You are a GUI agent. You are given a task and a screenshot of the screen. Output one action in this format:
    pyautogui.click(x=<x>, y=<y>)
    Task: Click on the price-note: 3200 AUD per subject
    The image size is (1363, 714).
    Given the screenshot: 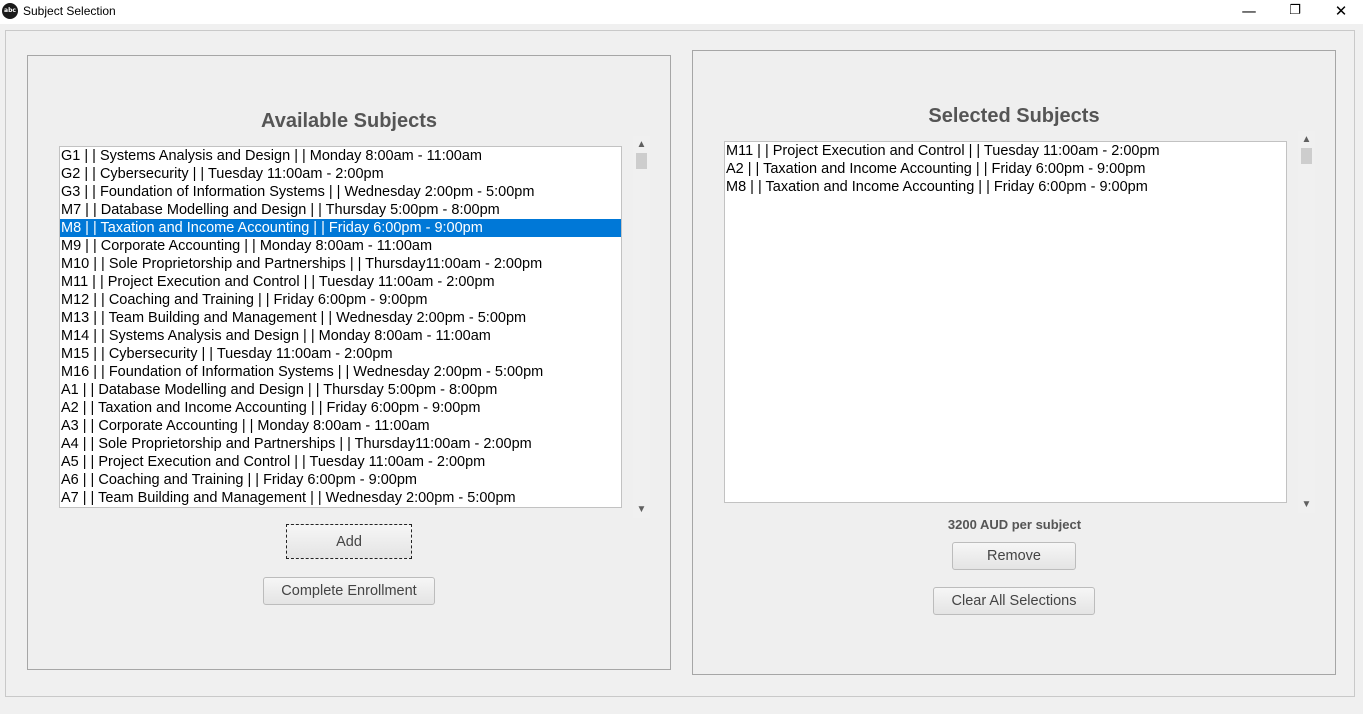 What is the action you would take?
    pyautogui.click(x=1014, y=524)
    